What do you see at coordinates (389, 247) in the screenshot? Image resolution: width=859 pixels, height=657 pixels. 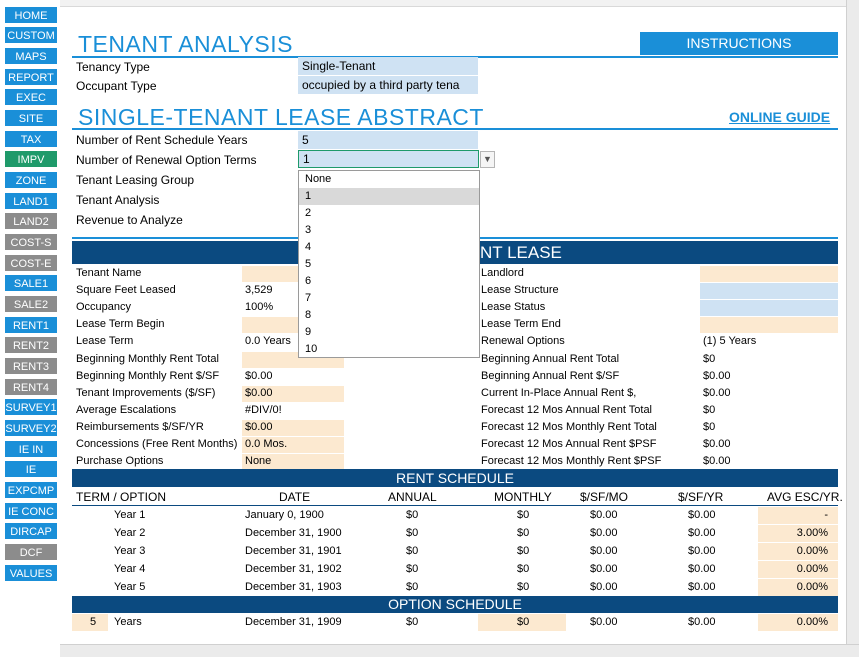 I see `dropdown-option-4: 4` at bounding box center [389, 247].